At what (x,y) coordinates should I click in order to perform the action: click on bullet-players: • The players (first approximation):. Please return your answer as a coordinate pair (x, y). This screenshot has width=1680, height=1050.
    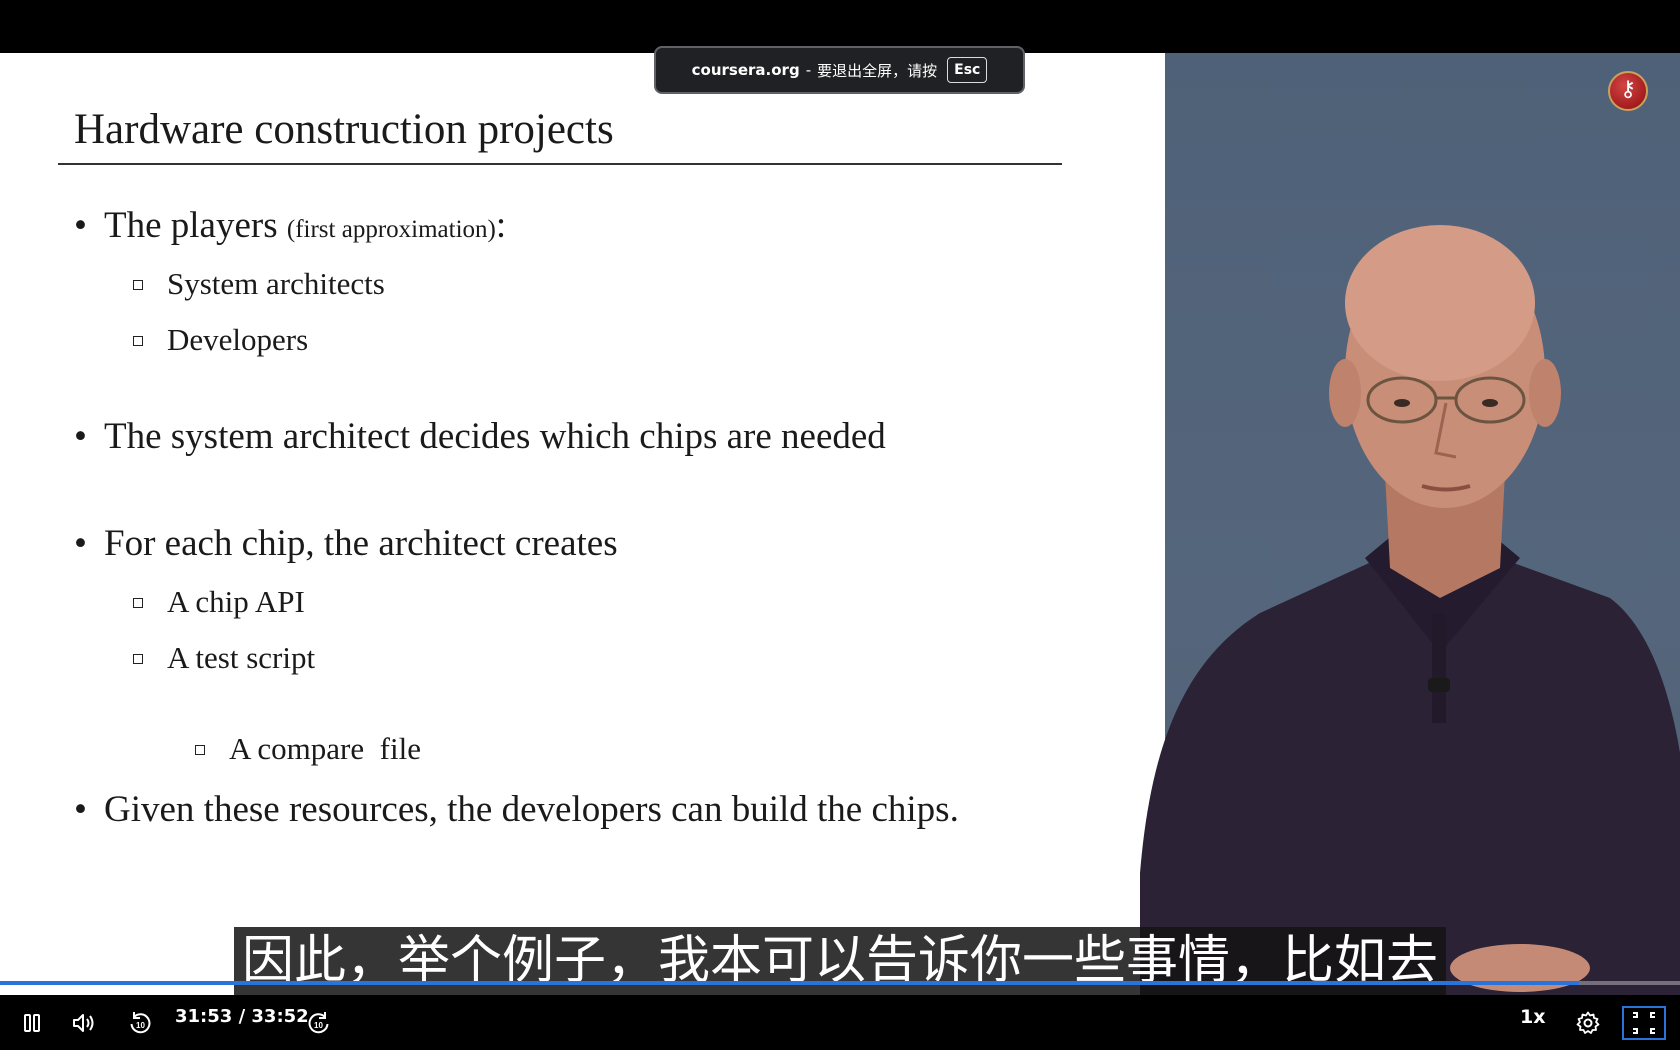
    Looking at the image, I should click on (290, 225).